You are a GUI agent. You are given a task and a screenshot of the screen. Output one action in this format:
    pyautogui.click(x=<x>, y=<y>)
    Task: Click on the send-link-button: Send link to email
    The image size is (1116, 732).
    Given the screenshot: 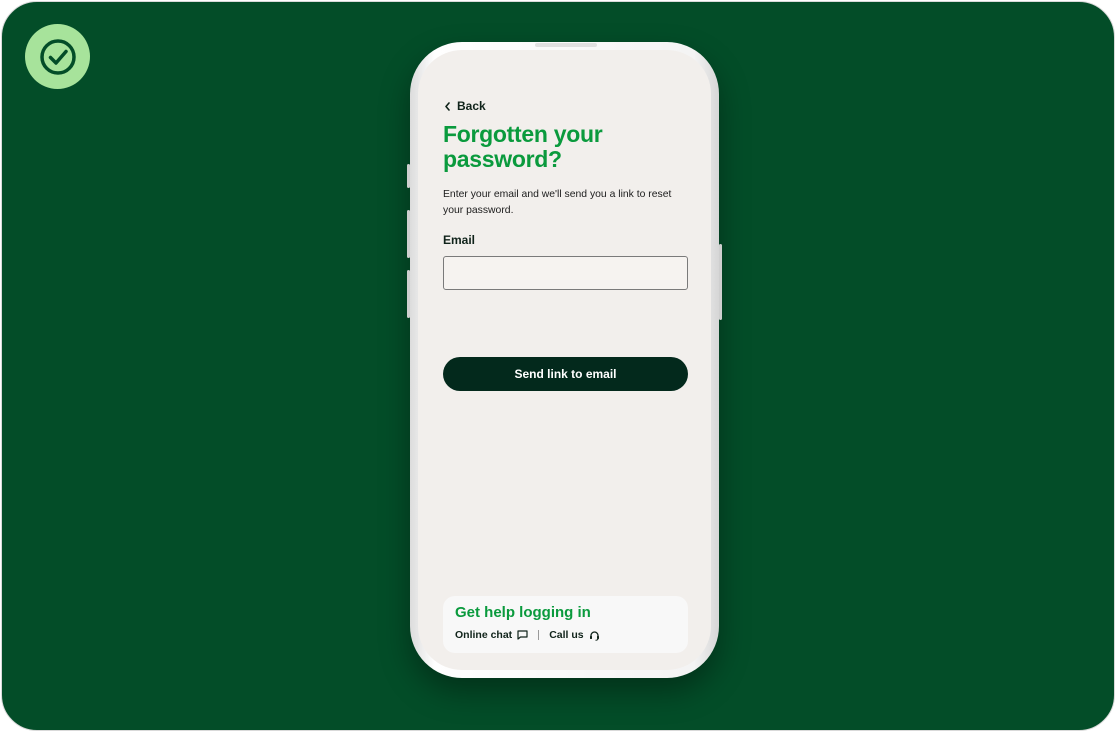 What is the action you would take?
    pyautogui.click(x=565, y=374)
    